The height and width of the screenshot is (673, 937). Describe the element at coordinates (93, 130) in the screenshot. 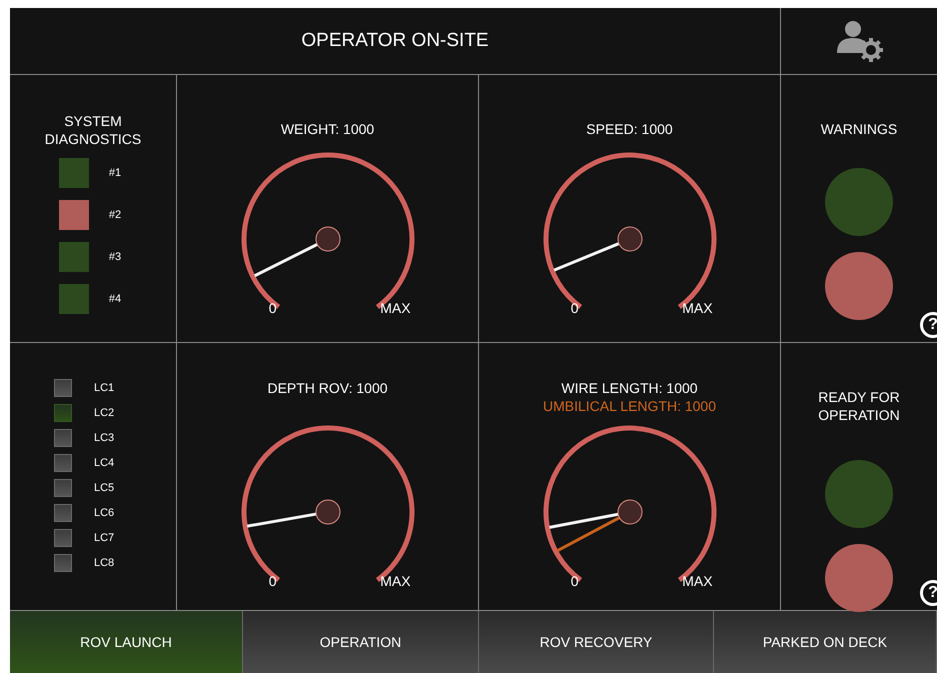

I see `diagnostics-title: SYSTEM DIAGNOSTICS` at that location.